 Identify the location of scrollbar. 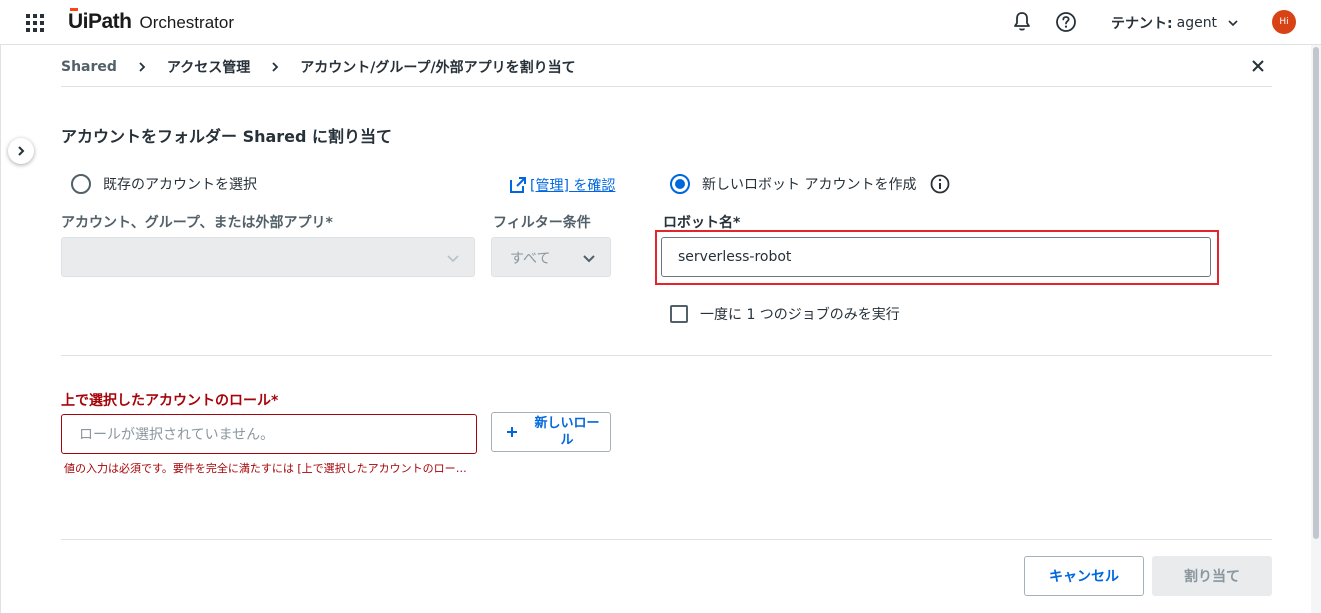
(1316, 329).